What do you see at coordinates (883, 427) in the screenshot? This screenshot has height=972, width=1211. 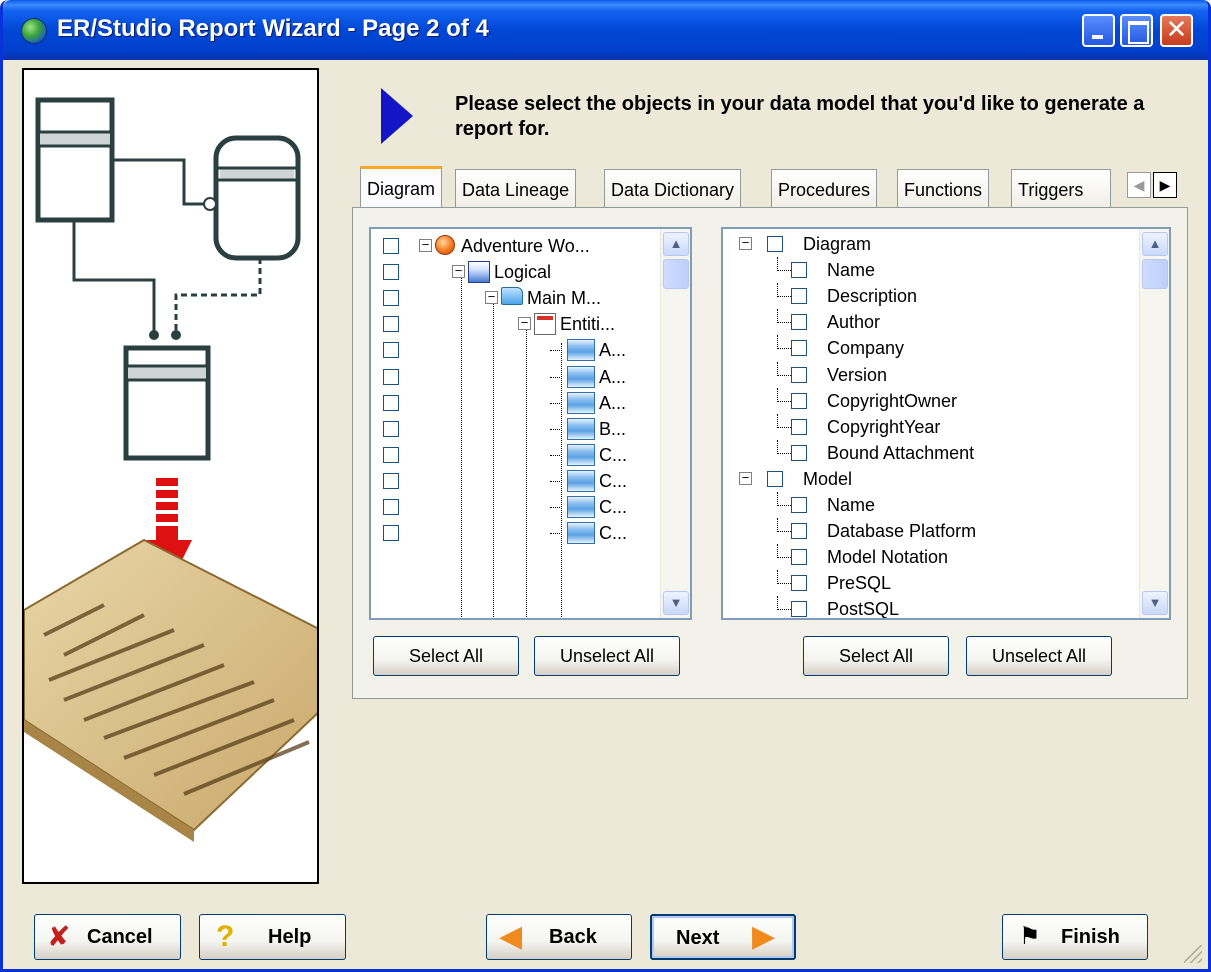 I see `property-label: CopyrightYear` at bounding box center [883, 427].